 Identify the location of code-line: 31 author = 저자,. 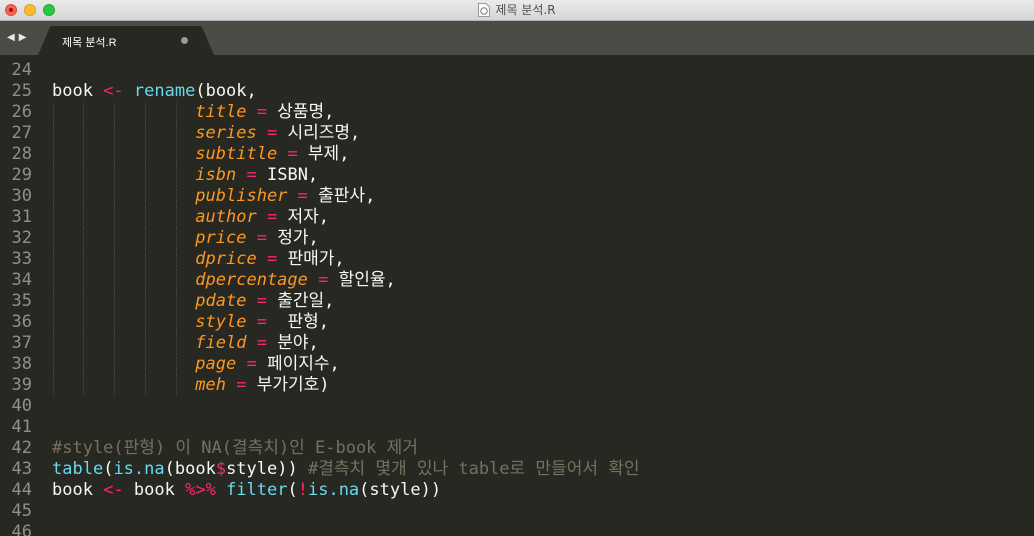
(517, 217).